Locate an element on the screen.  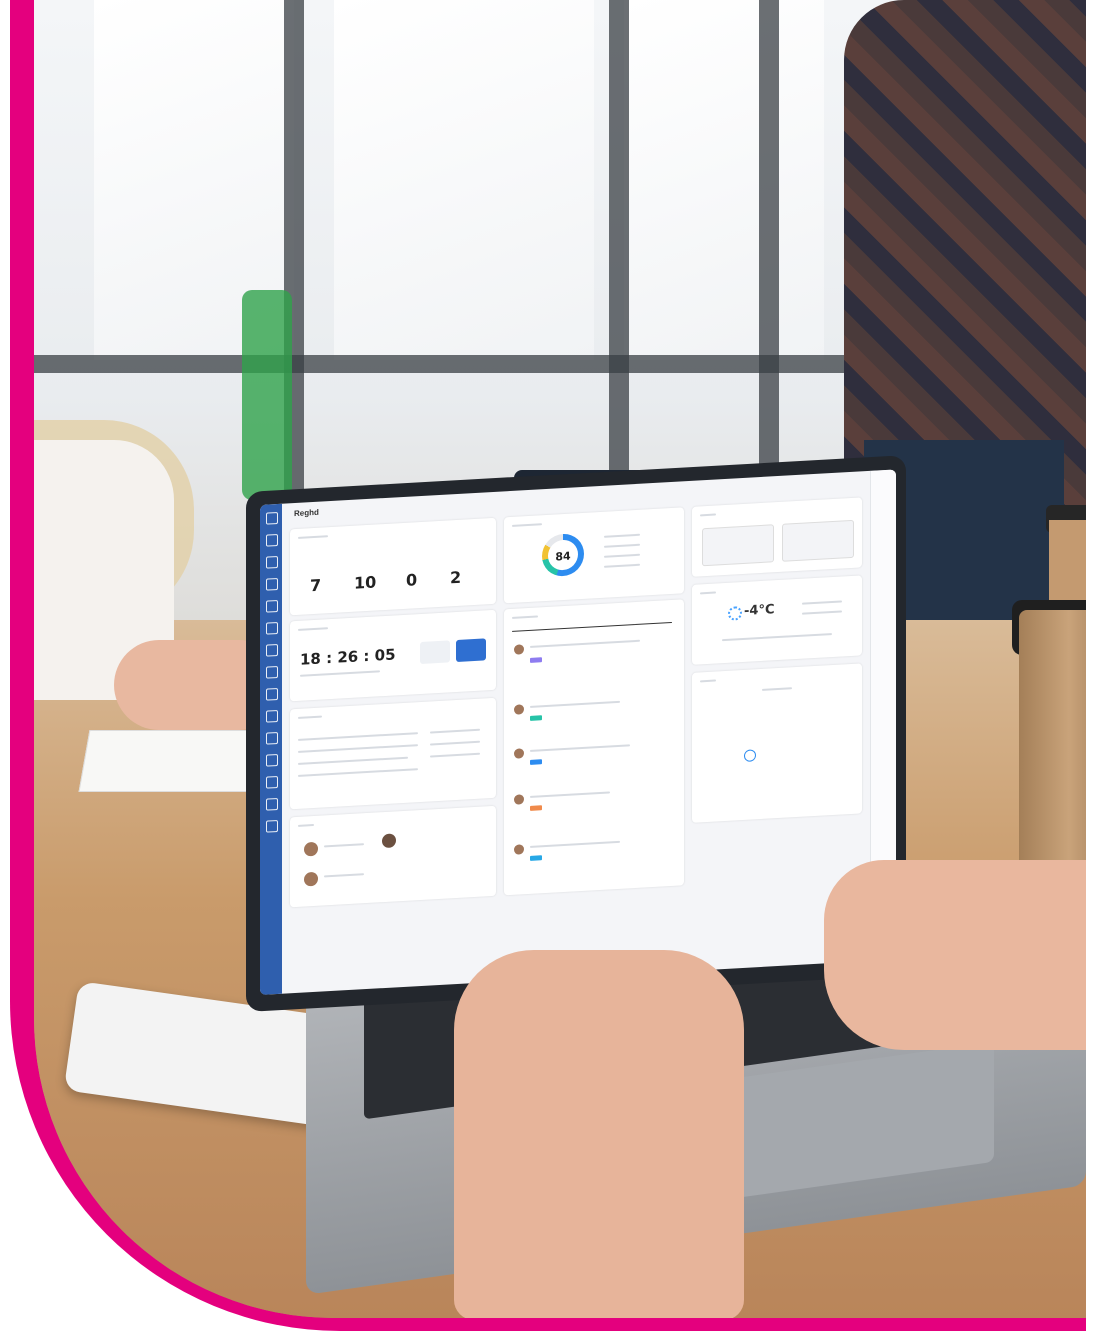
summary-card: 7 10 0 2 is located at coordinates (393, 566).